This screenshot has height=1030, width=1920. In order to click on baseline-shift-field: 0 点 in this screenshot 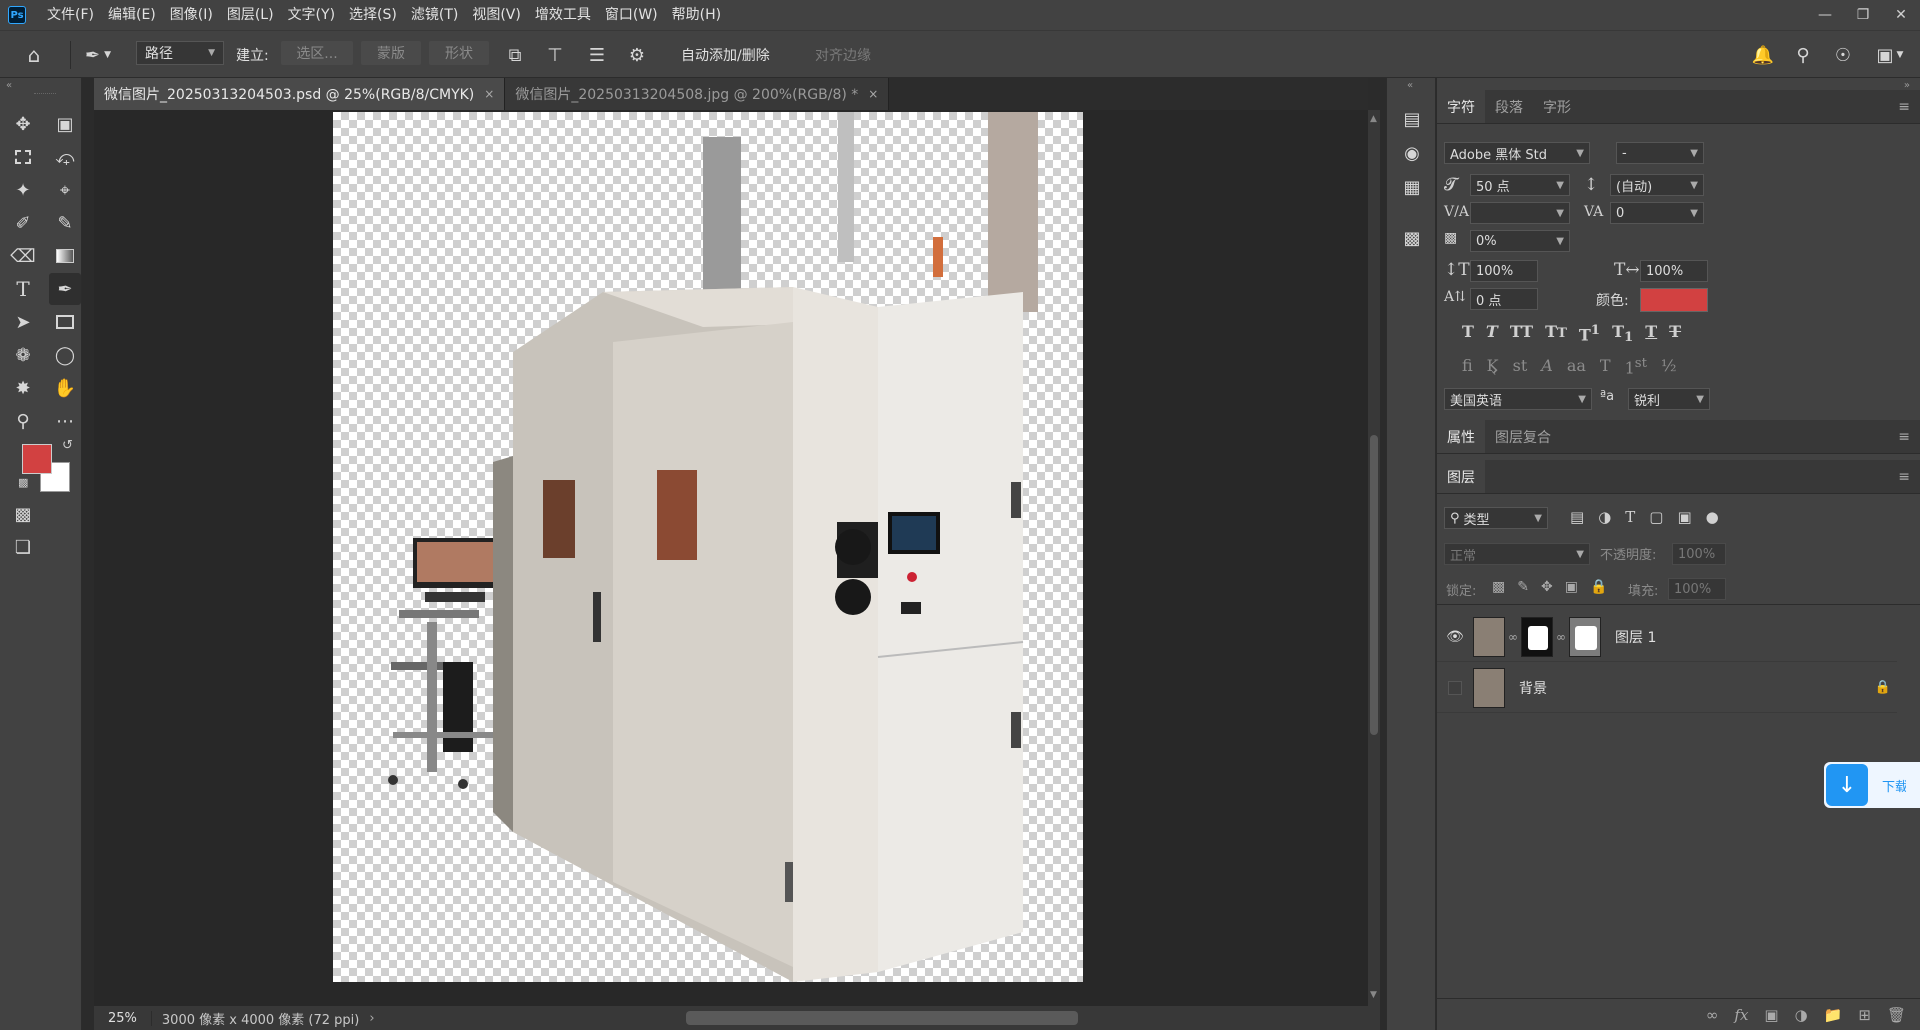, I will do `click(1504, 299)`.